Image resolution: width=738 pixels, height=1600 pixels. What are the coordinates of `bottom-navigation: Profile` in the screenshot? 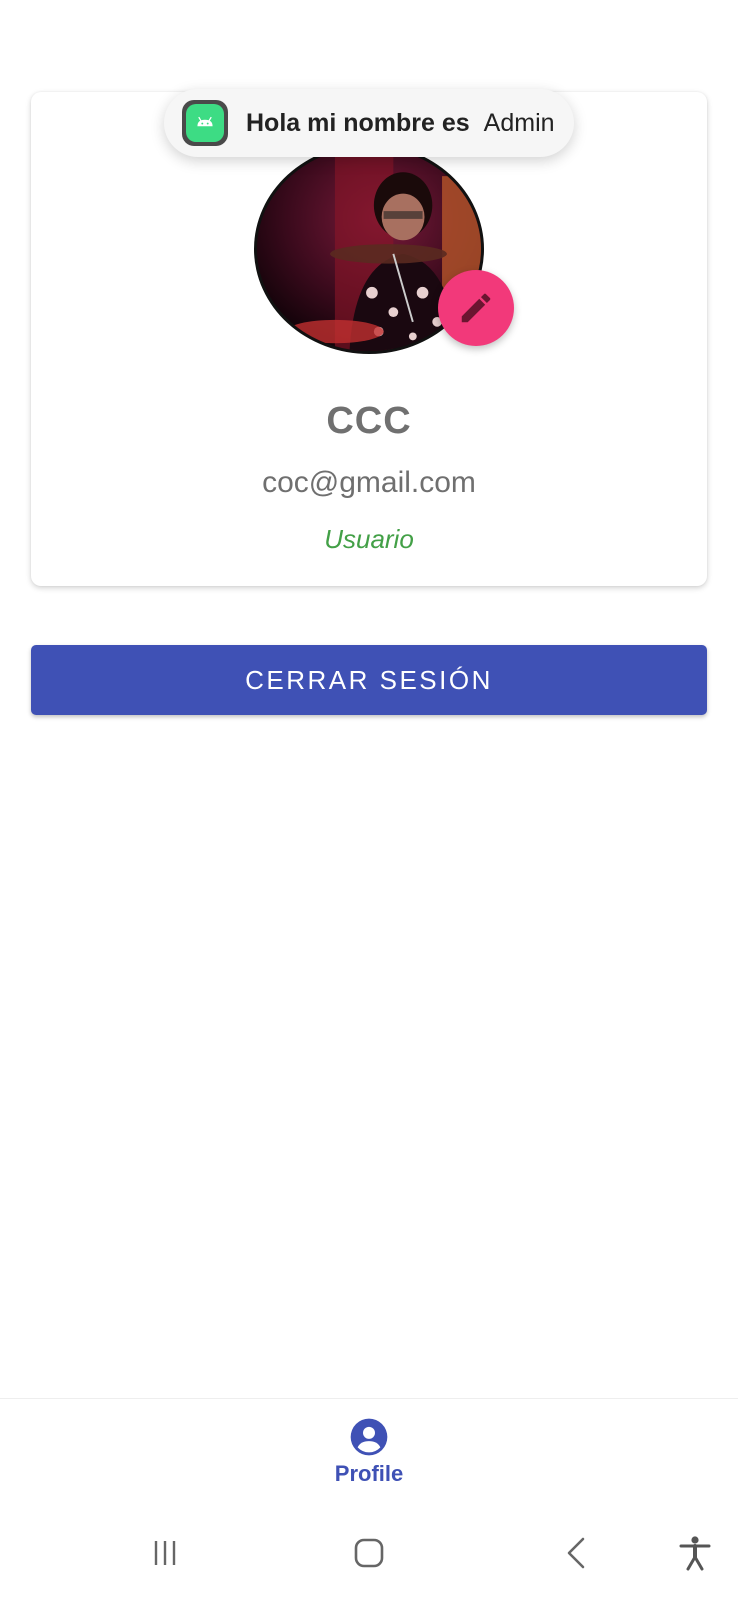 It's located at (369, 1453).